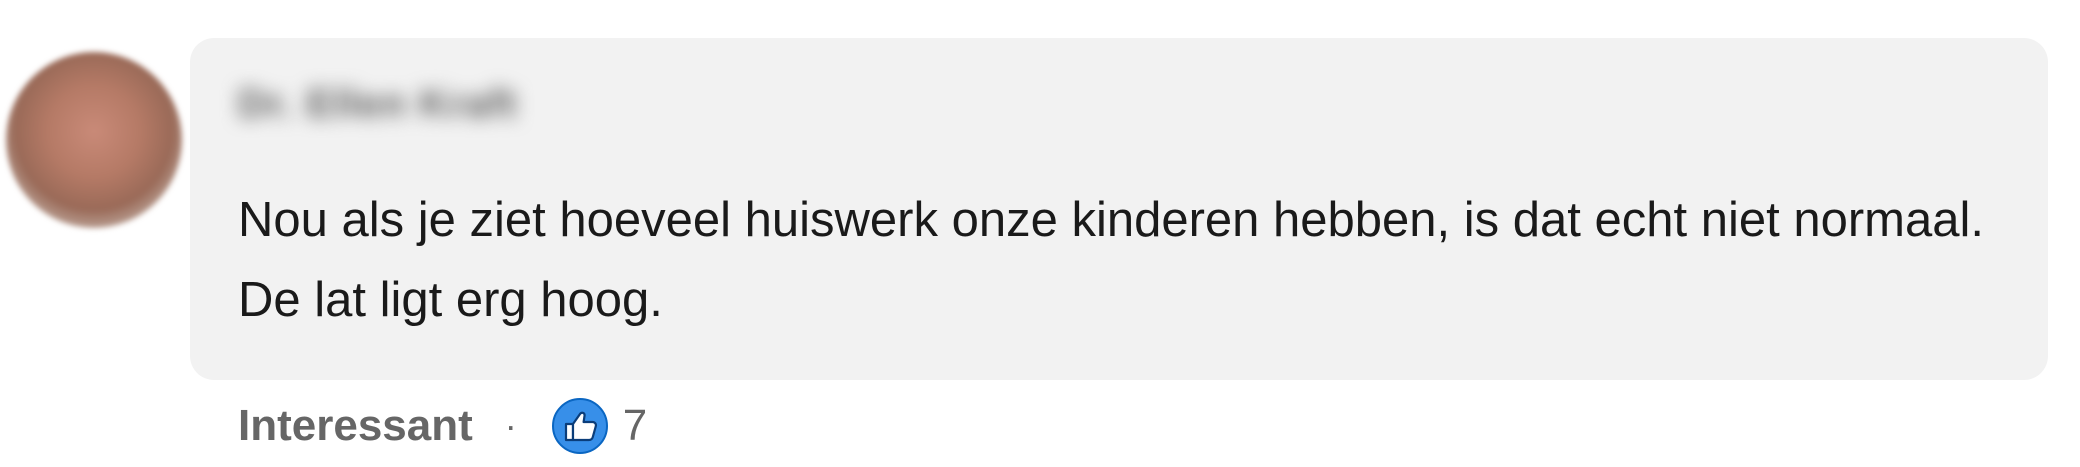 This screenshot has width=2080, height=467. I want to click on comment-actions: Interessant · 7, so click(442, 426).